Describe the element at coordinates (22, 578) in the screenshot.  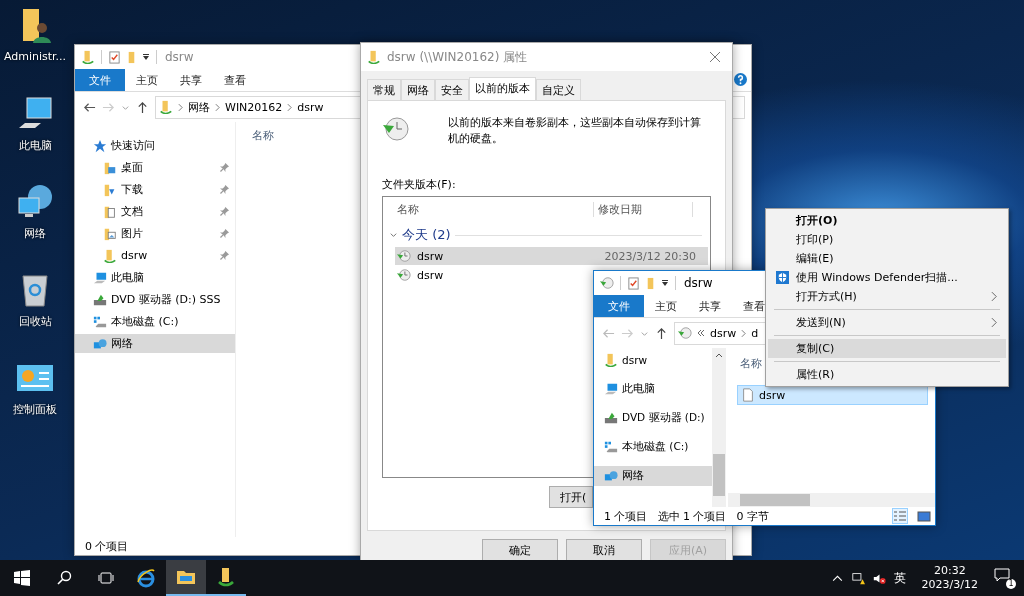
I see `windows-start-icon` at that location.